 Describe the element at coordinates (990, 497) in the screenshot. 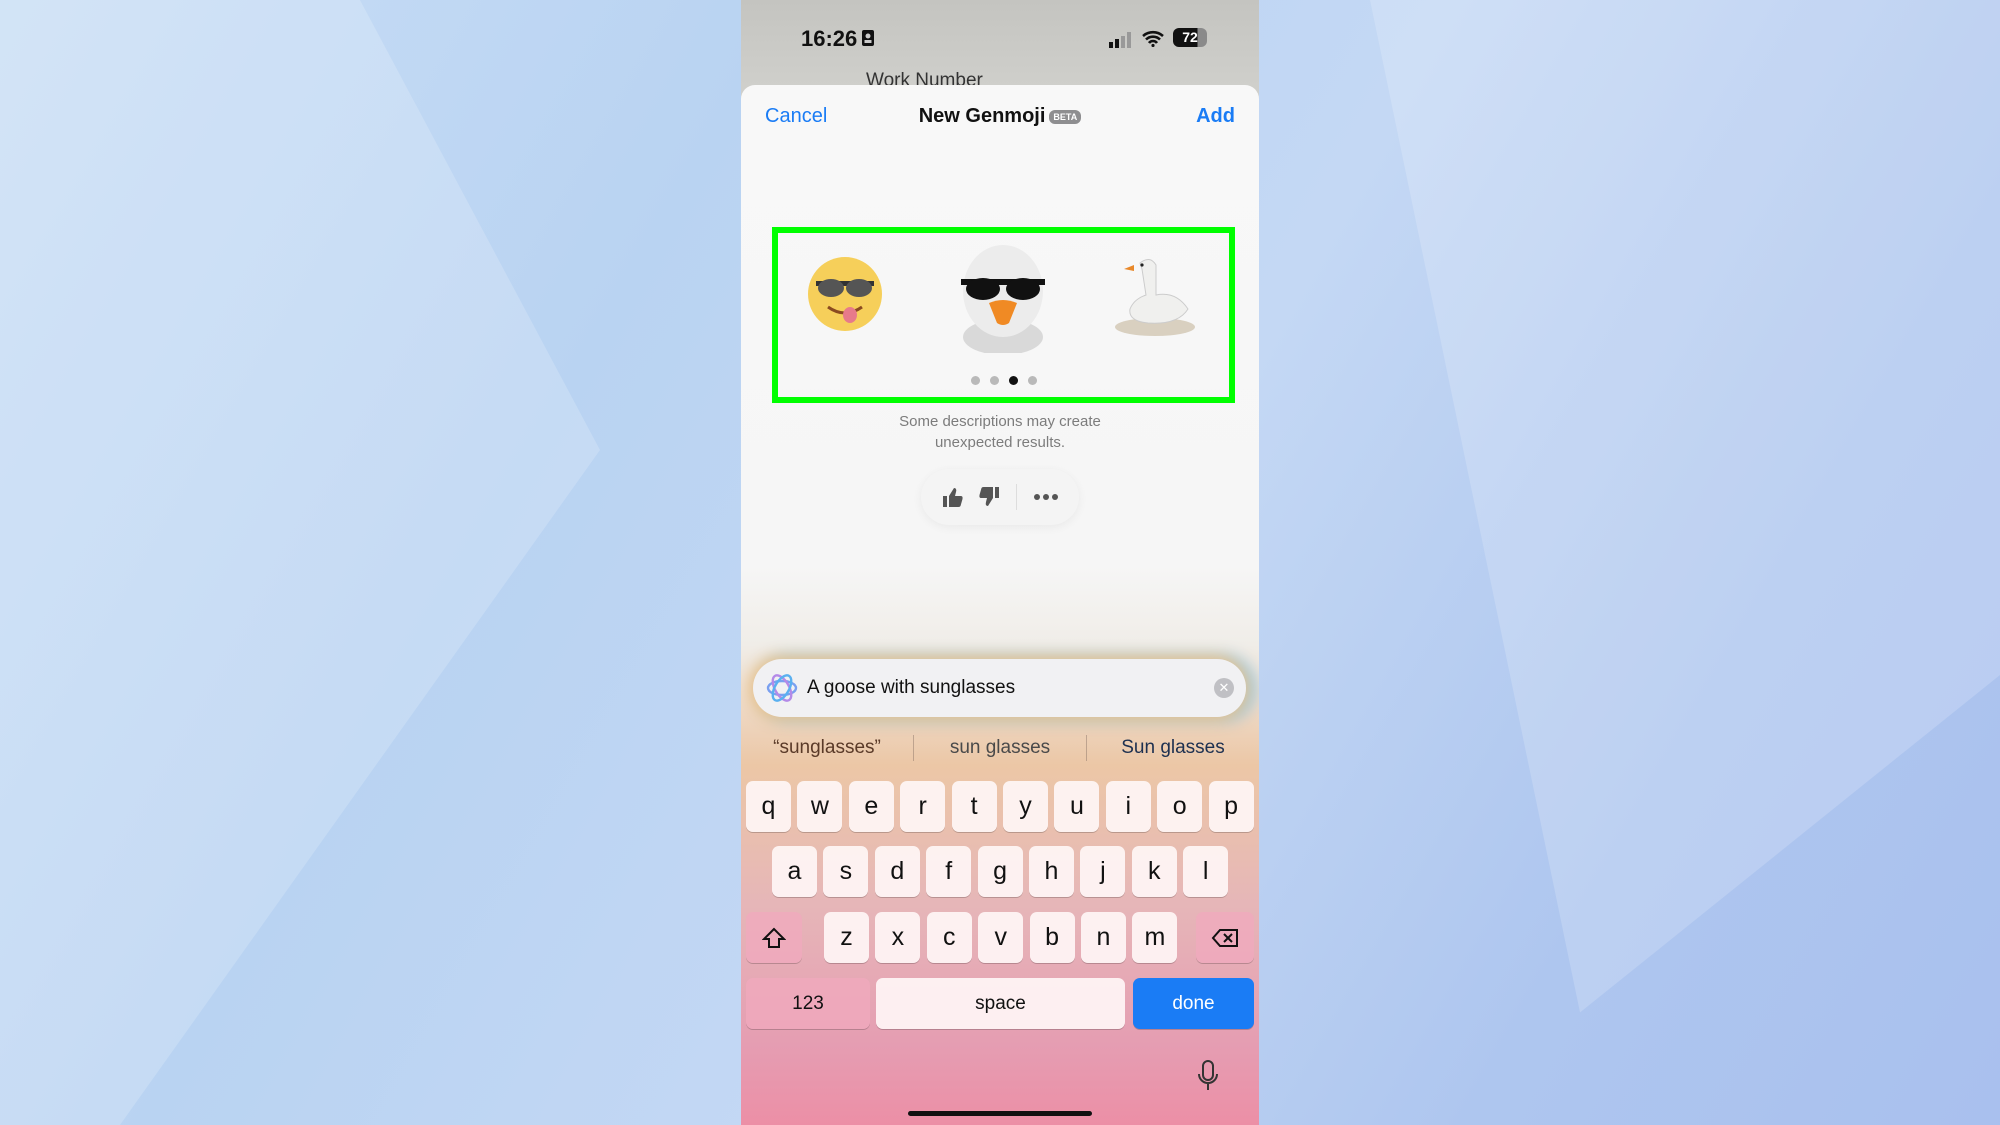

I see `thumbs-down-icon` at that location.